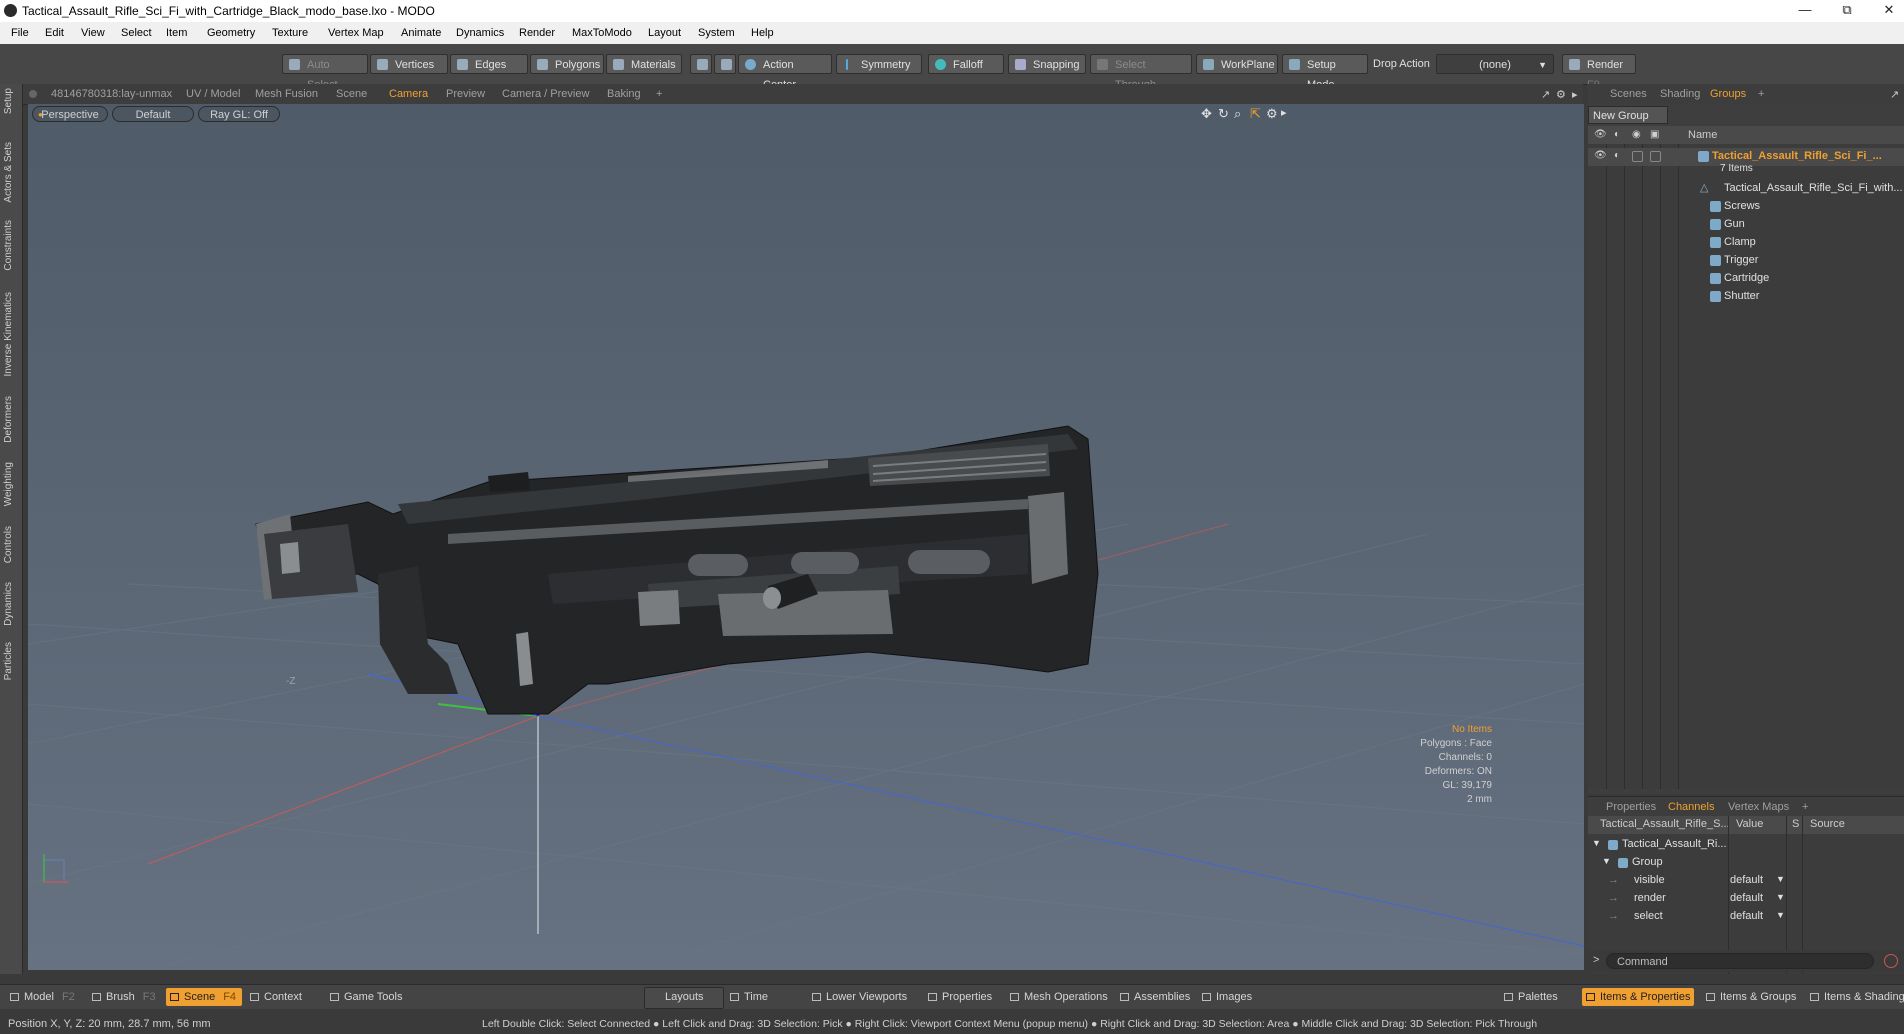  What do you see at coordinates (1746, 297) in the screenshot?
I see `list-item: Shutter` at bounding box center [1746, 297].